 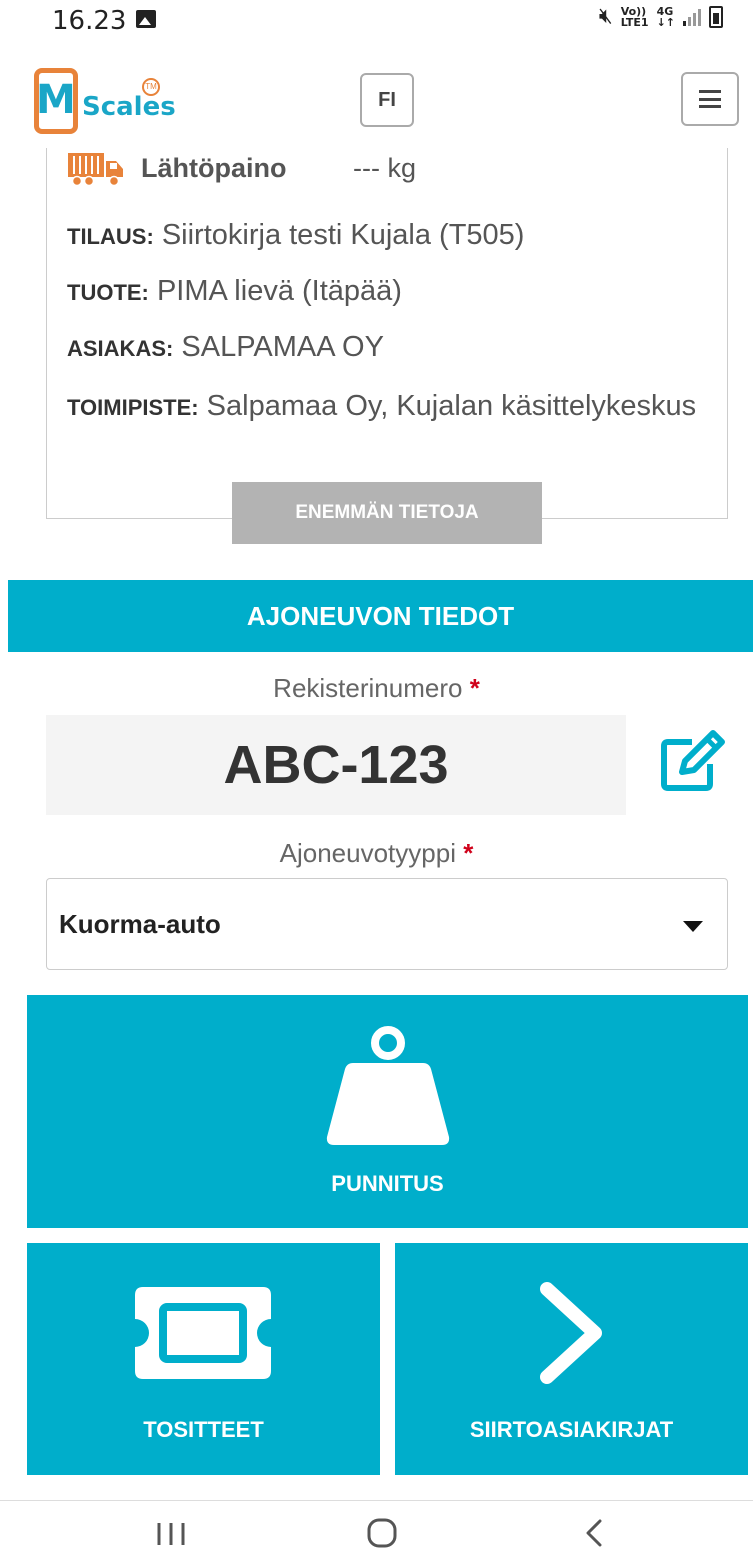 I want to click on departure-weight-value: --- kg, so click(x=384, y=167).